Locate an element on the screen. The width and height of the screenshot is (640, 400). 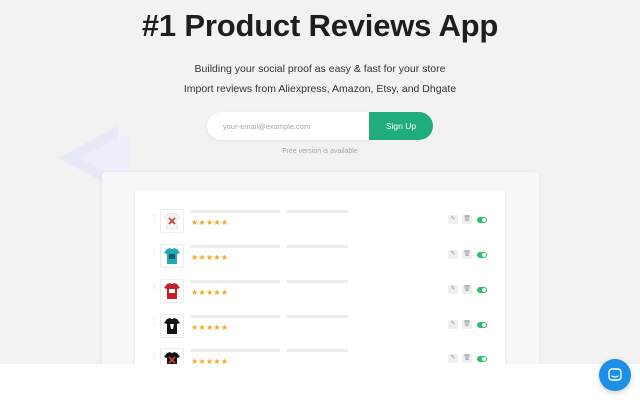
page-footer-area is located at coordinates (320, 382).